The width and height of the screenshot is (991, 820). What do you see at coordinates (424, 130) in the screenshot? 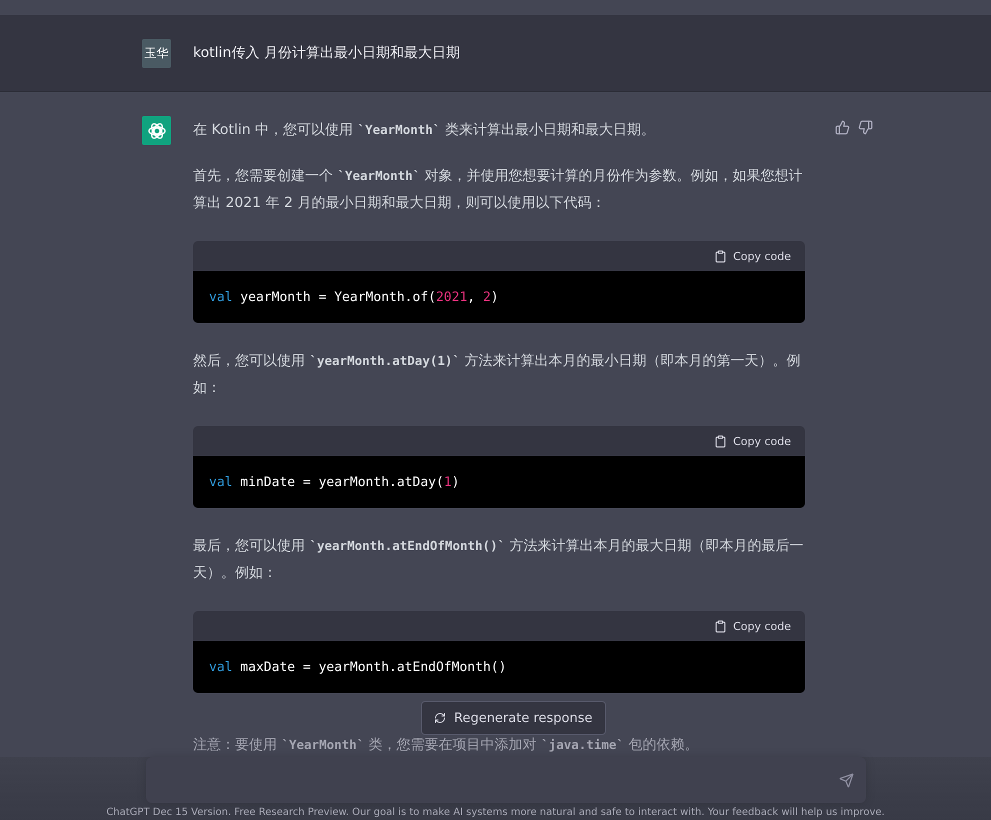
I see `answer-paragraph: 在 Kotlin 中，您可以使用 `YearMonth` 类来计算出最小日期和最大日期。` at bounding box center [424, 130].